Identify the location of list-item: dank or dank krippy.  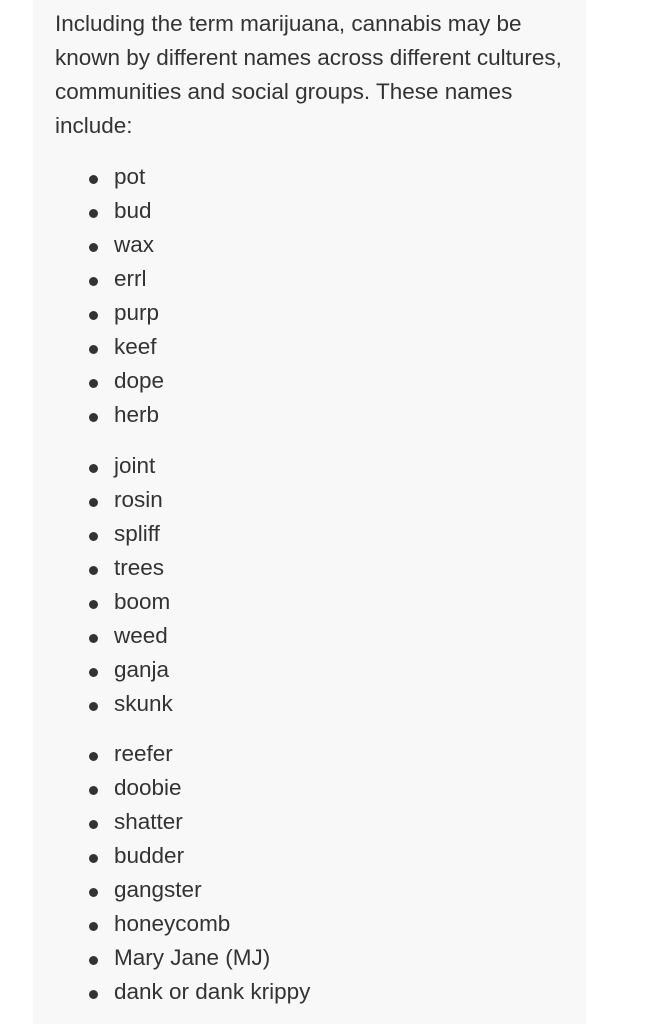
(199, 992).